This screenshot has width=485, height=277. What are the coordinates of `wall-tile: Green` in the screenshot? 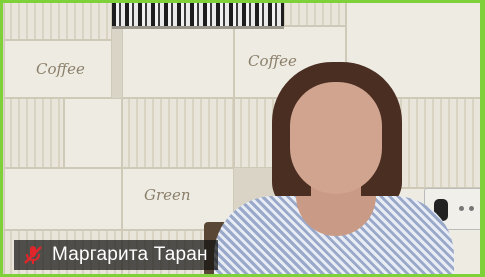 It's located at (178, 199).